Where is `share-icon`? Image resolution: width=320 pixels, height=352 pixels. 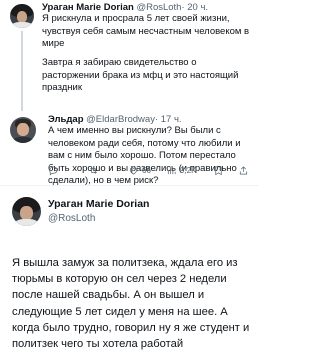 share-icon is located at coordinates (243, 170).